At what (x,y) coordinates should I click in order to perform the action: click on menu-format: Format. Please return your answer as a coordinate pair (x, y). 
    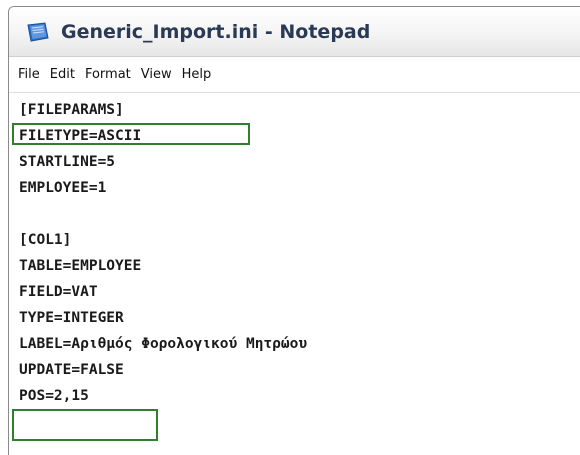
    Looking at the image, I should click on (108, 74).